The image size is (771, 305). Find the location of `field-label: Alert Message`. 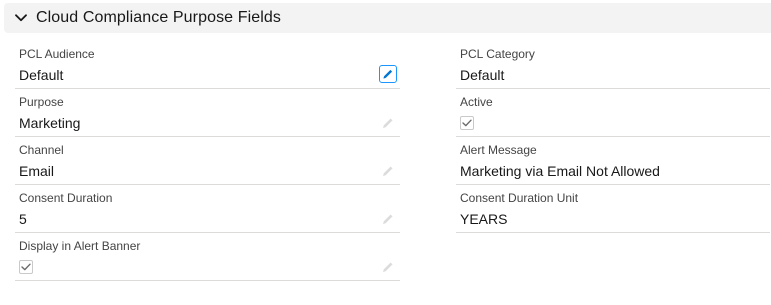

field-label: Alert Message is located at coordinates (498, 150).